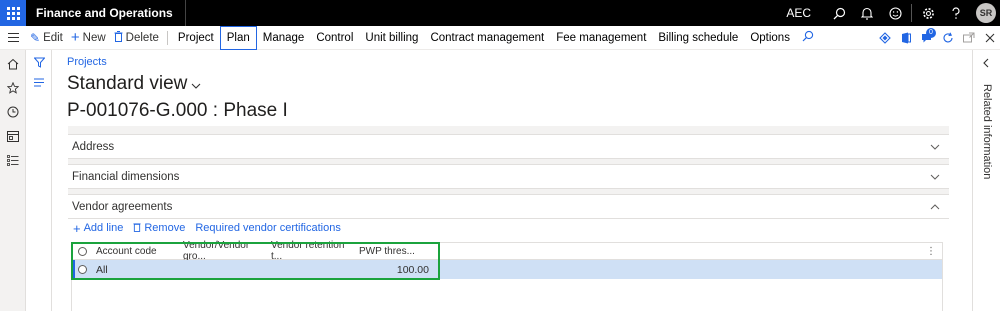 Image resolution: width=1000 pixels, height=311 pixels. What do you see at coordinates (13, 180) in the screenshot?
I see `navigation-pane` at bounding box center [13, 180].